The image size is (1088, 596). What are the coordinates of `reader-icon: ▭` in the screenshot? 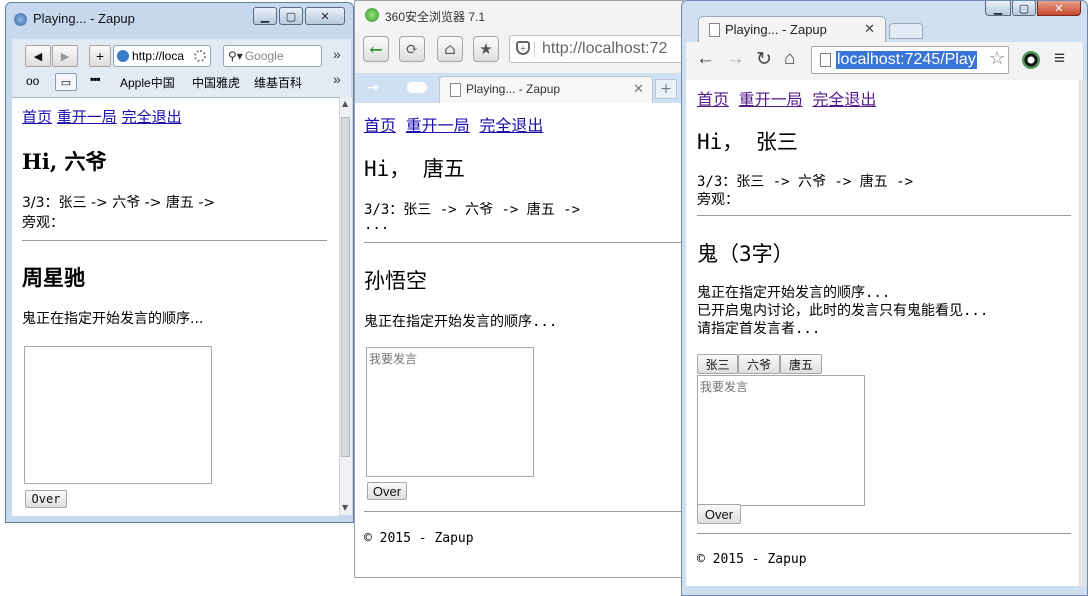 It's located at (66, 82).